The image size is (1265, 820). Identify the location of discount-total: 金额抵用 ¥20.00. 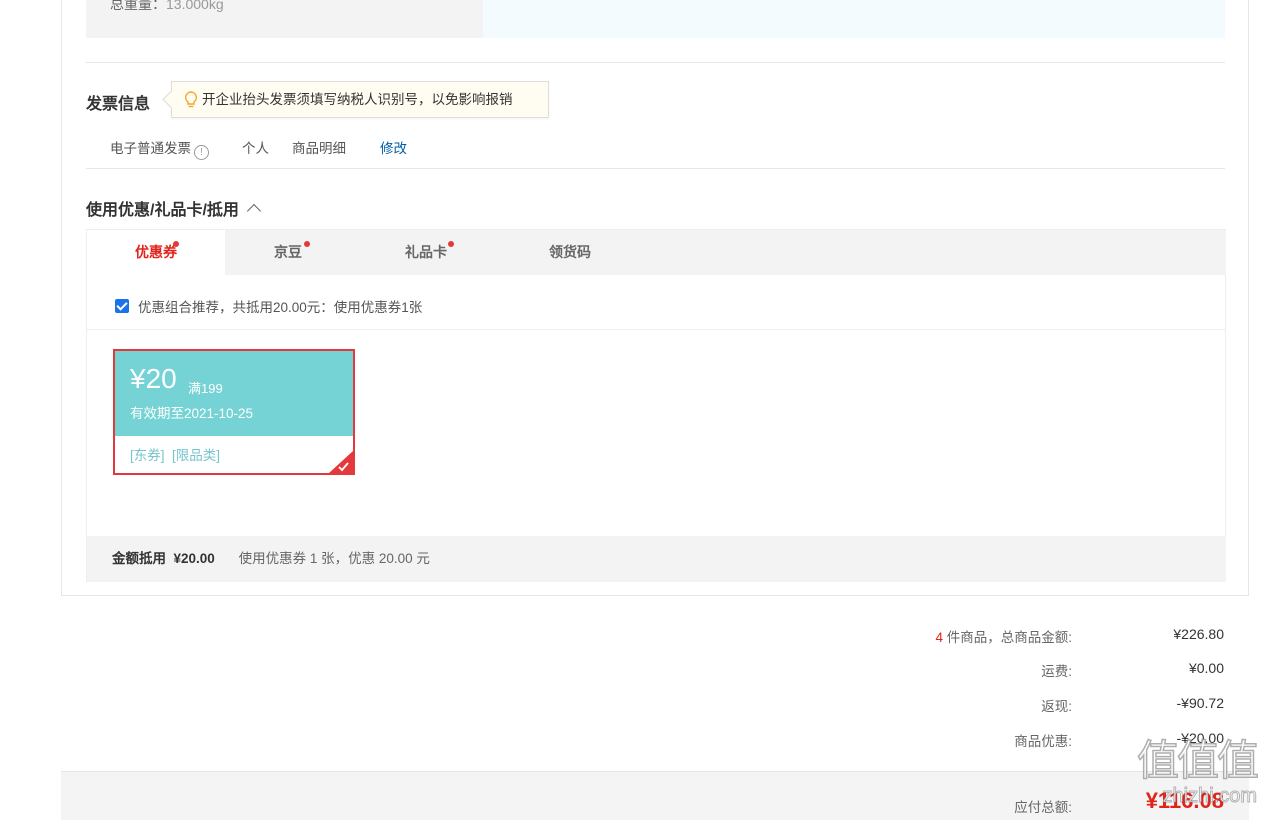
(163, 558).